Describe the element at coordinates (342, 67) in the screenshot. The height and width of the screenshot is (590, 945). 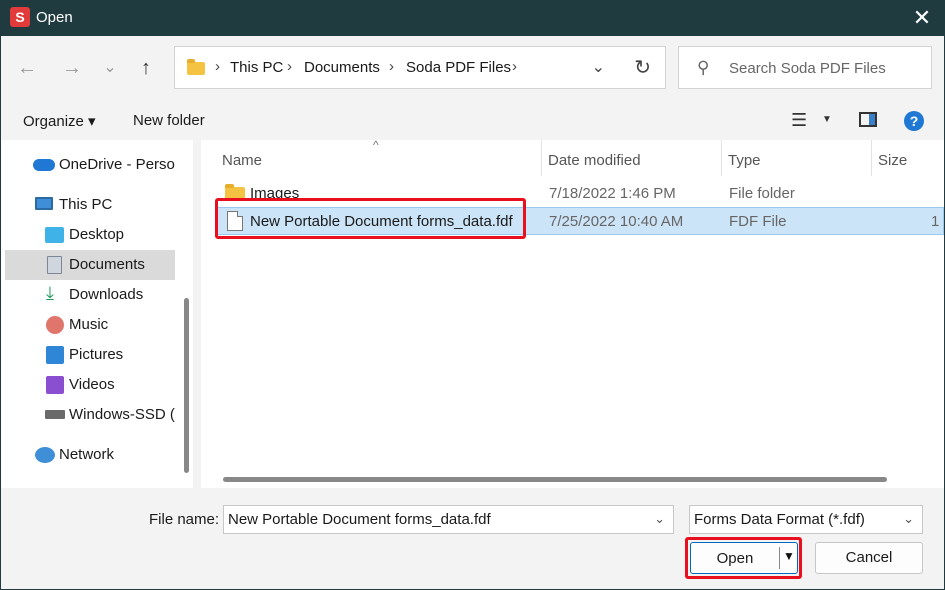
I see `breadcrumb-documents: Documents` at that location.